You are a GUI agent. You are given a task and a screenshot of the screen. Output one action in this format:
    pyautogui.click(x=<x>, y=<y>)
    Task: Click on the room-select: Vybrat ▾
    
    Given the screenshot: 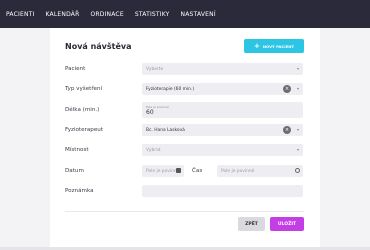 What is the action you would take?
    pyautogui.click(x=222, y=150)
    